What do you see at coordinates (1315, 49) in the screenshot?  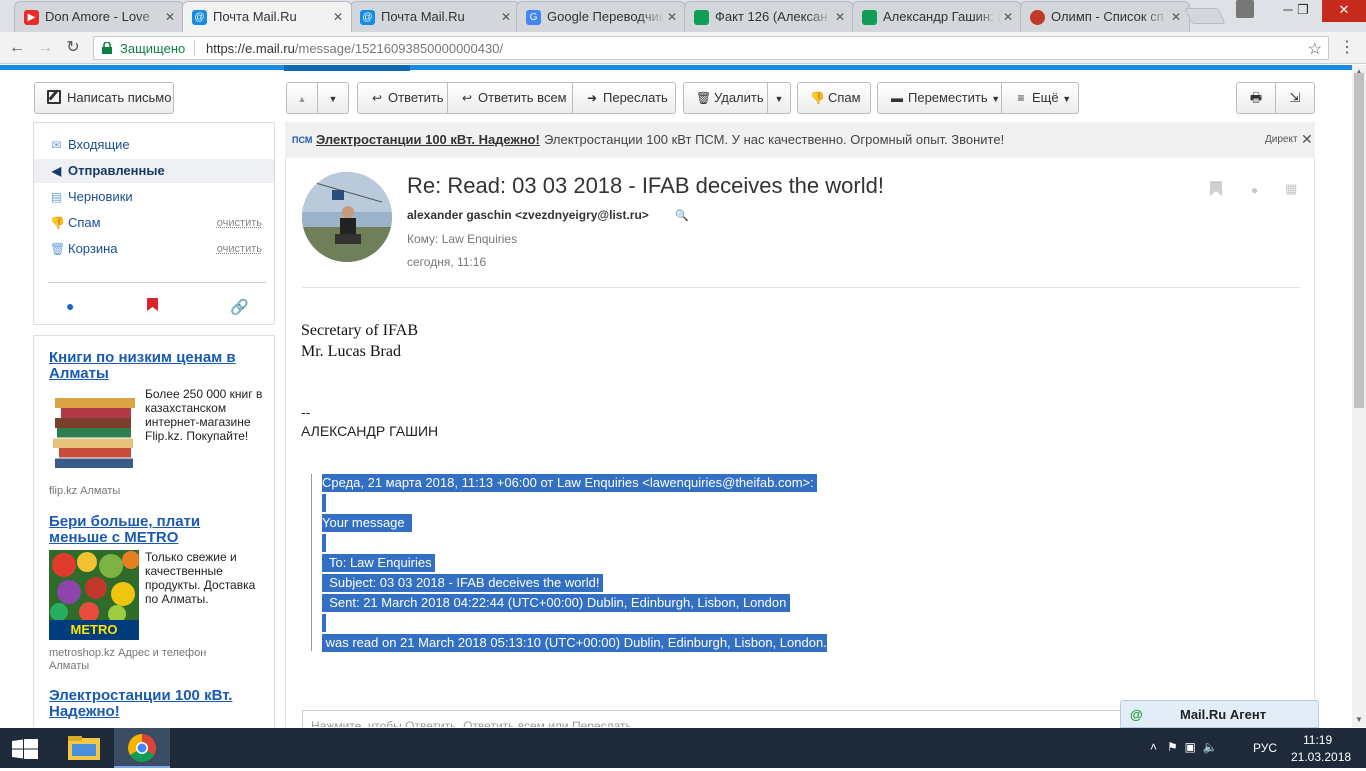 I see `bookmark-star-icon: ☆` at bounding box center [1315, 49].